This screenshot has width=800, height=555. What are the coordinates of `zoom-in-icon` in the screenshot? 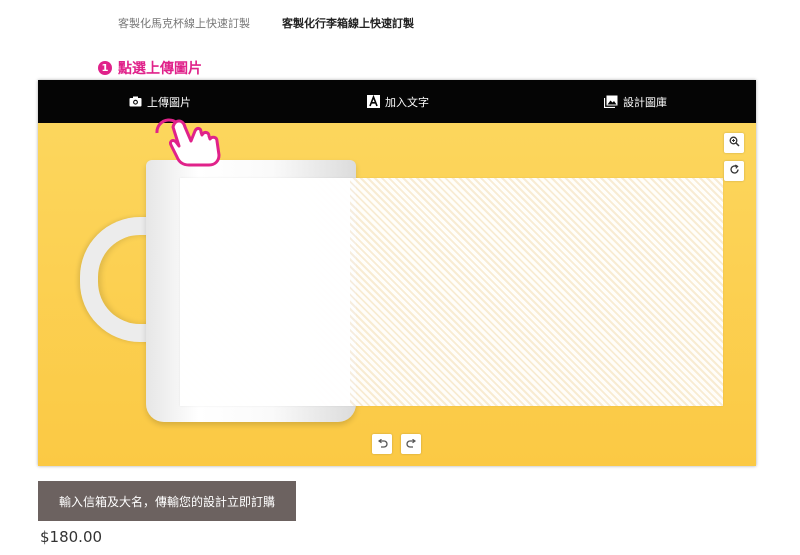 It's located at (734, 143).